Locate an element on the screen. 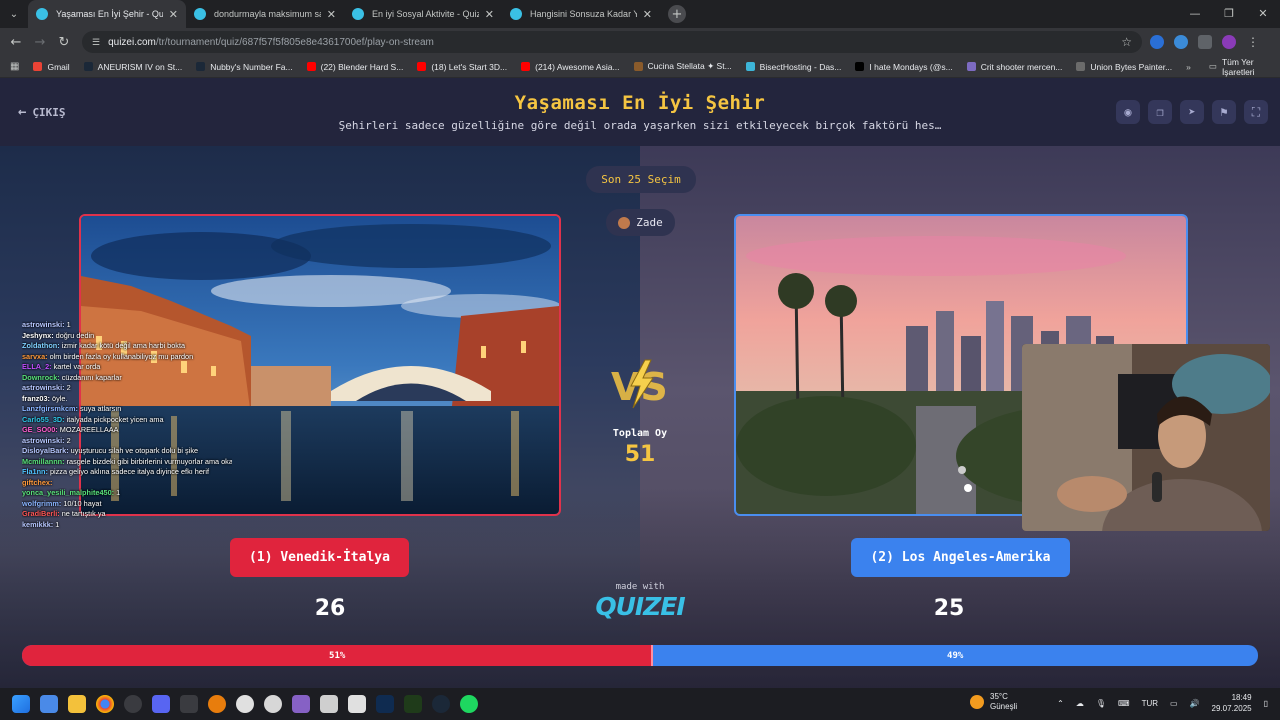 Image resolution: width=1280 pixels, height=720 pixels. copy-icon: ❐ is located at coordinates (1160, 112).